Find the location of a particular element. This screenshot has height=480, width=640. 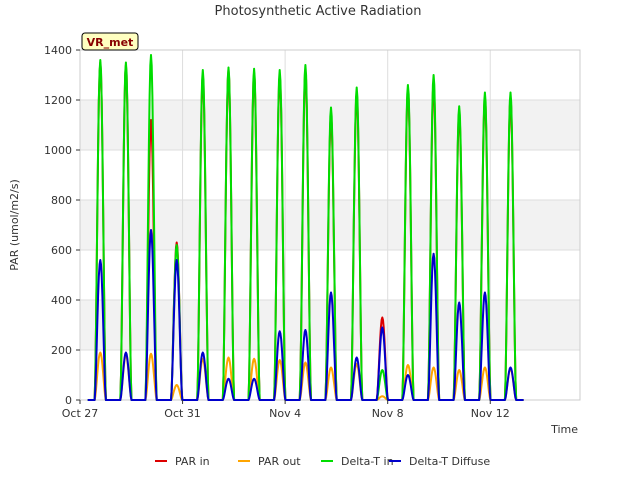

legend-label: PAR out is located at coordinates (279, 461).